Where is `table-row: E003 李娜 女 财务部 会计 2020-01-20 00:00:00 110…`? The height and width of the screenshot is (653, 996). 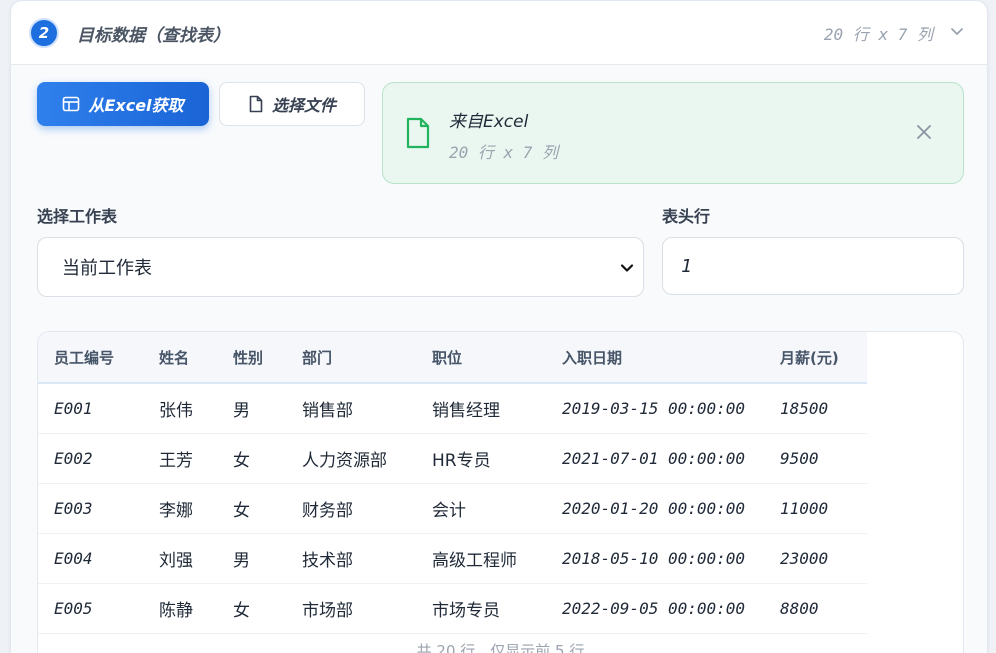
table-row: E003 李娜 女 财务部 会计 2020-01-20 00:00:00 110… is located at coordinates (452, 508).